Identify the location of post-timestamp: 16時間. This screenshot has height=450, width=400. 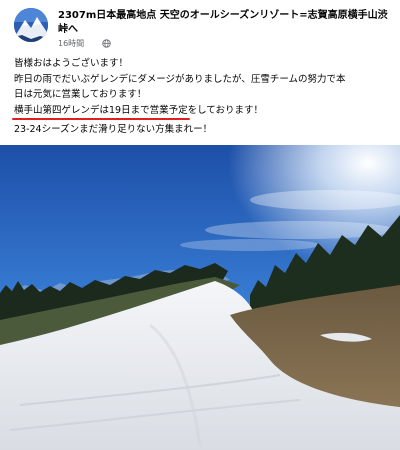
(71, 43).